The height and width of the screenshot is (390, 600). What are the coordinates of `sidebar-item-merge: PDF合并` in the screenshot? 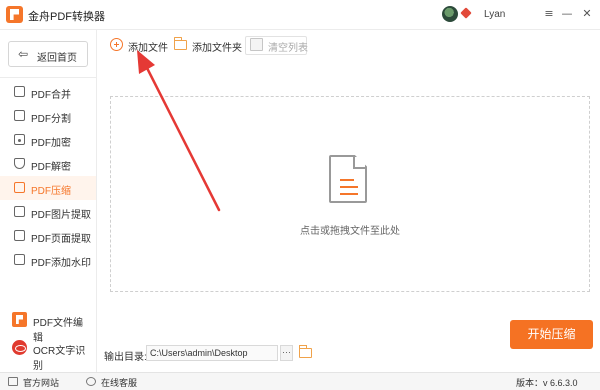 It's located at (48, 92).